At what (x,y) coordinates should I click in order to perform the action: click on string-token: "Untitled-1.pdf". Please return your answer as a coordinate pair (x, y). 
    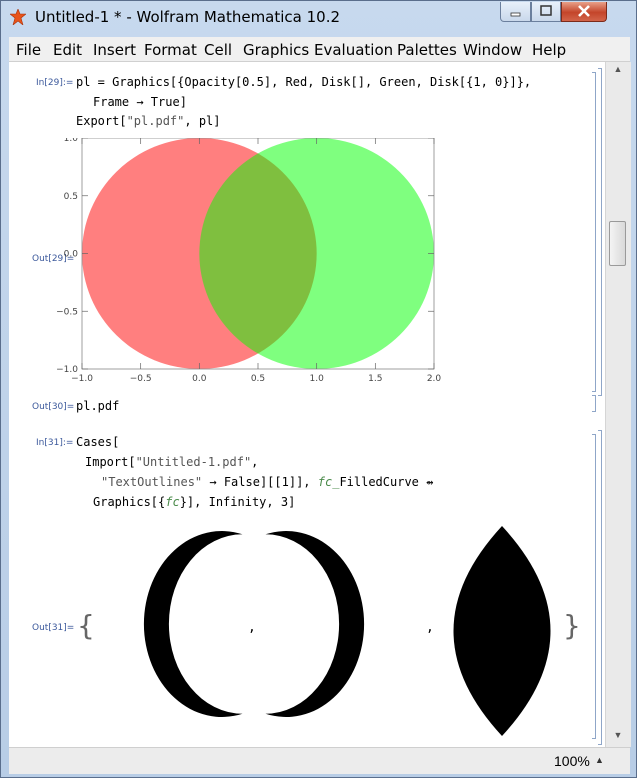
    Looking at the image, I should click on (193, 462).